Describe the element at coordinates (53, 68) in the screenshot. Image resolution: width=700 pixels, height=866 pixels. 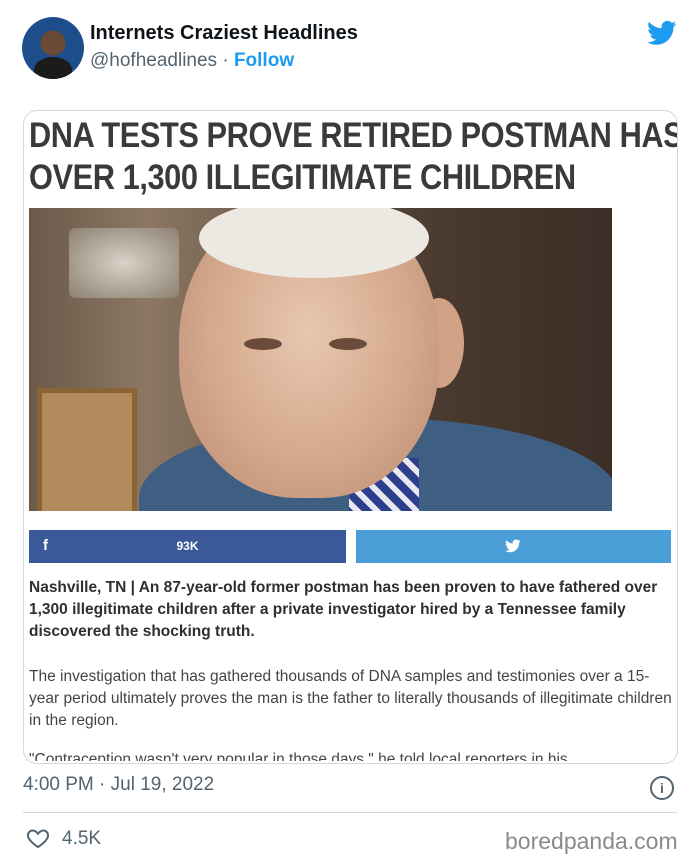
I see `avatar-figure` at that location.